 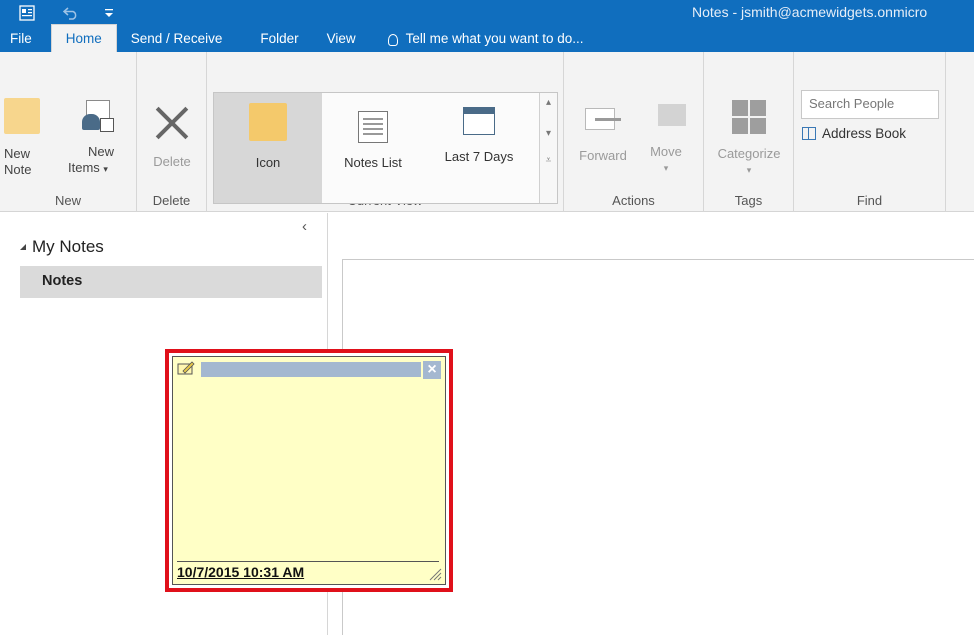 What do you see at coordinates (432, 370) in the screenshot?
I see `note-close-icon: ×` at bounding box center [432, 370].